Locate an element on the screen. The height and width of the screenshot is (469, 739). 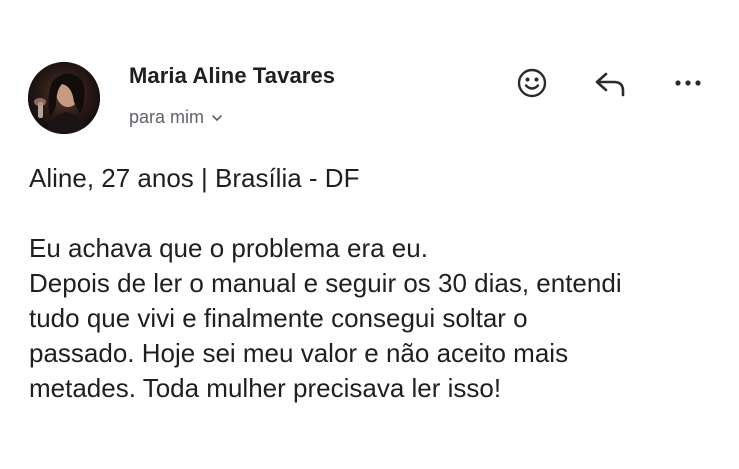
chevron-down-icon is located at coordinates (217, 117).